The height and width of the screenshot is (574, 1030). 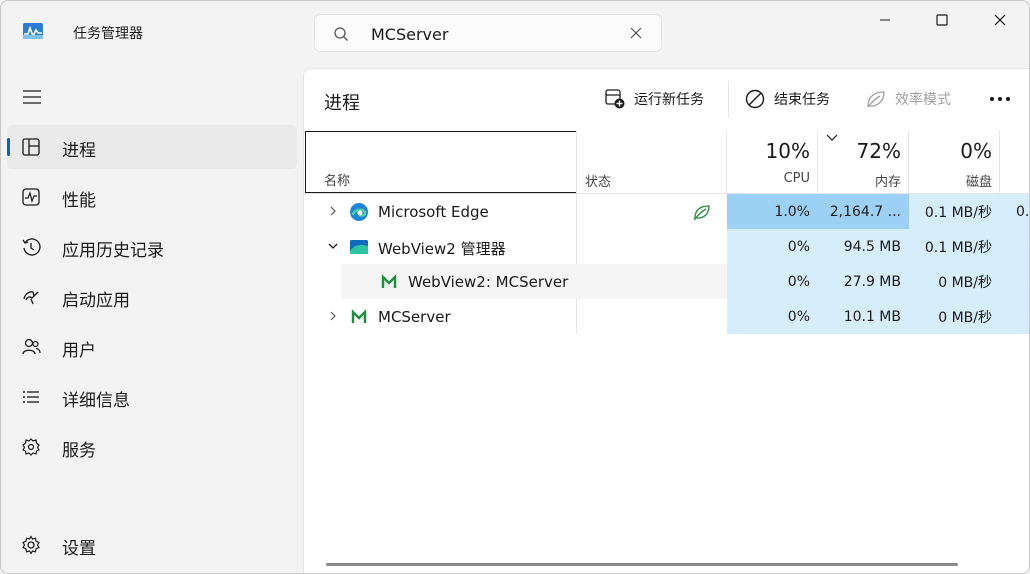 I want to click on process-name: MCServer, so click(x=414, y=317).